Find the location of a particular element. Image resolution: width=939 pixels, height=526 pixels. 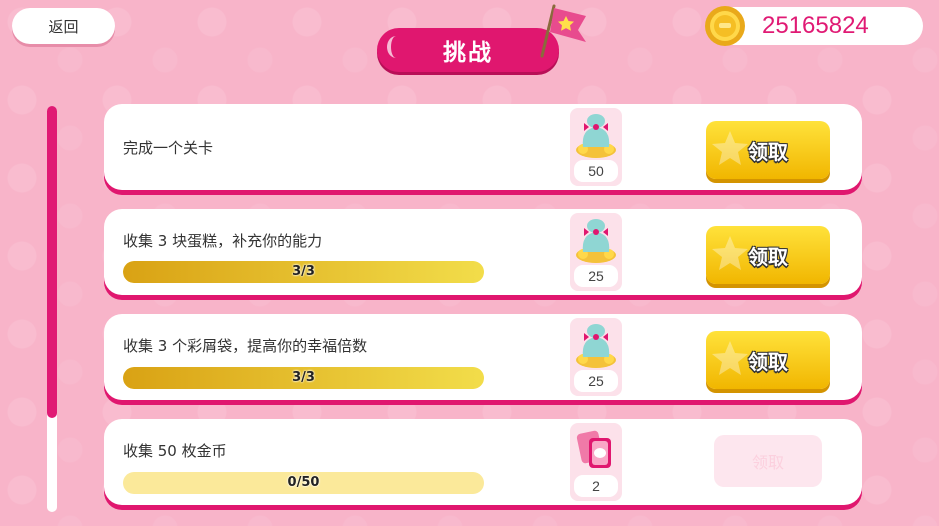

reward-count: 2 is located at coordinates (596, 486).